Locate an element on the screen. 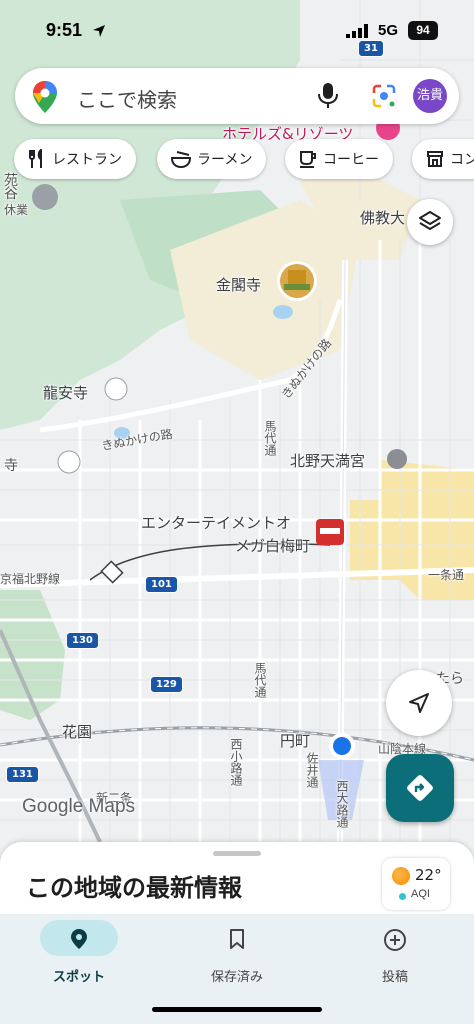 The image size is (474, 1024). nav-label: 投稿 is located at coordinates (394, 977).